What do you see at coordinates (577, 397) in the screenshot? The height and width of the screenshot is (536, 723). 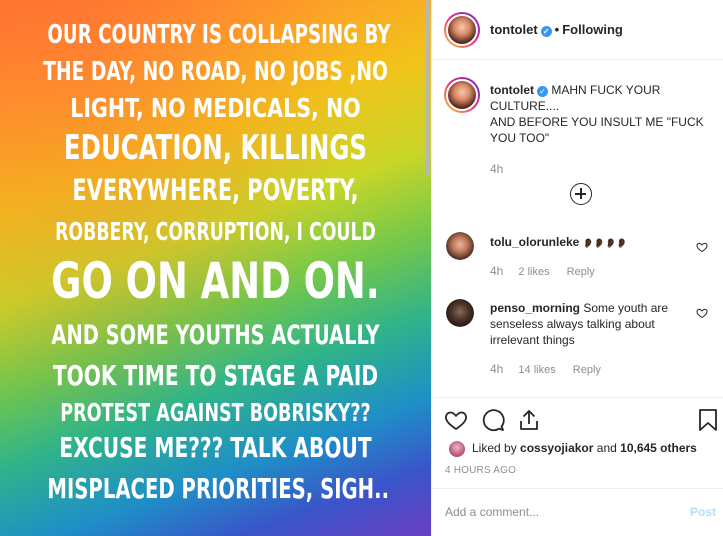 I see `actions-divider` at bounding box center [577, 397].